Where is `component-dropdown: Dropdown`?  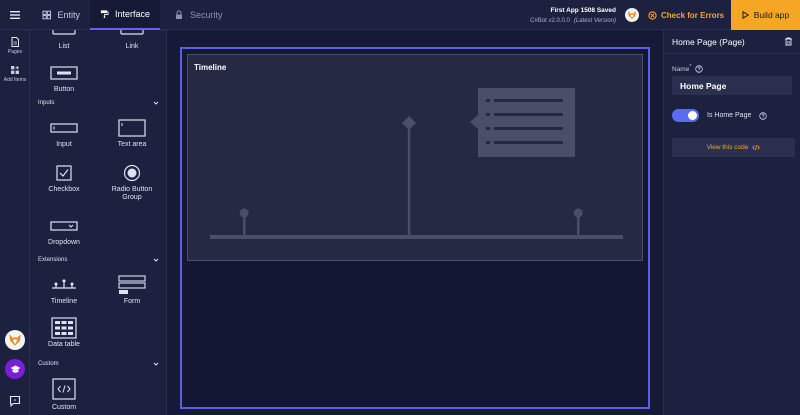 component-dropdown: Dropdown is located at coordinates (64, 231).